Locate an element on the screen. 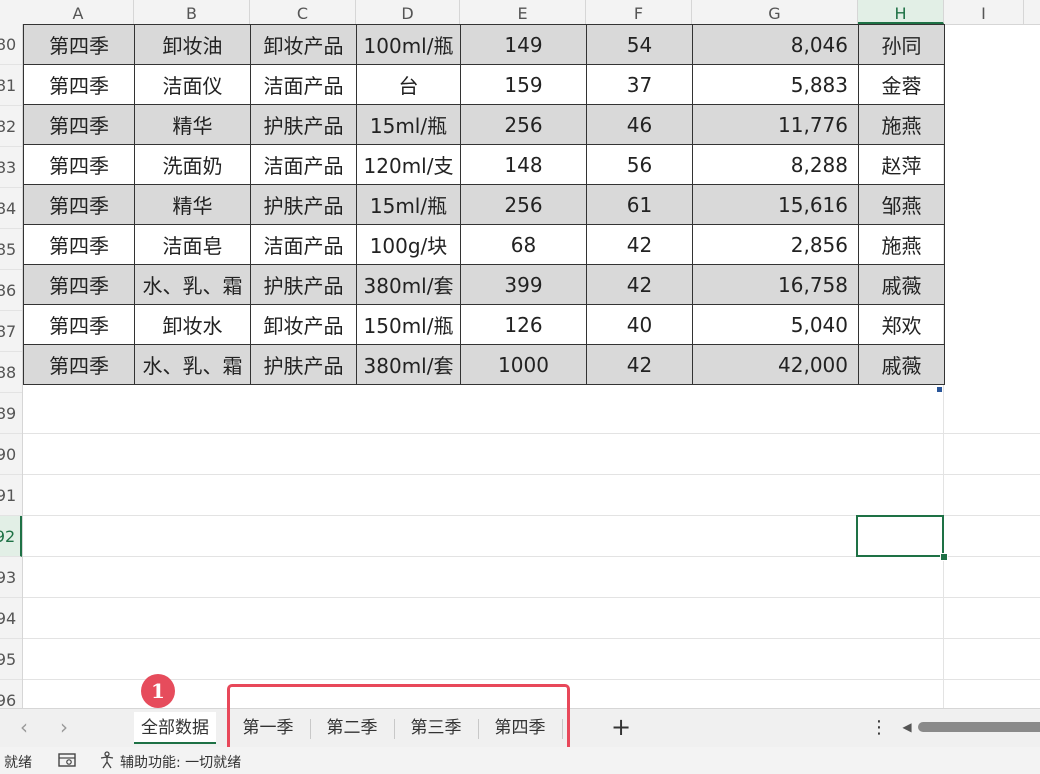  cell-unit-price: 159 is located at coordinates (523, 84).